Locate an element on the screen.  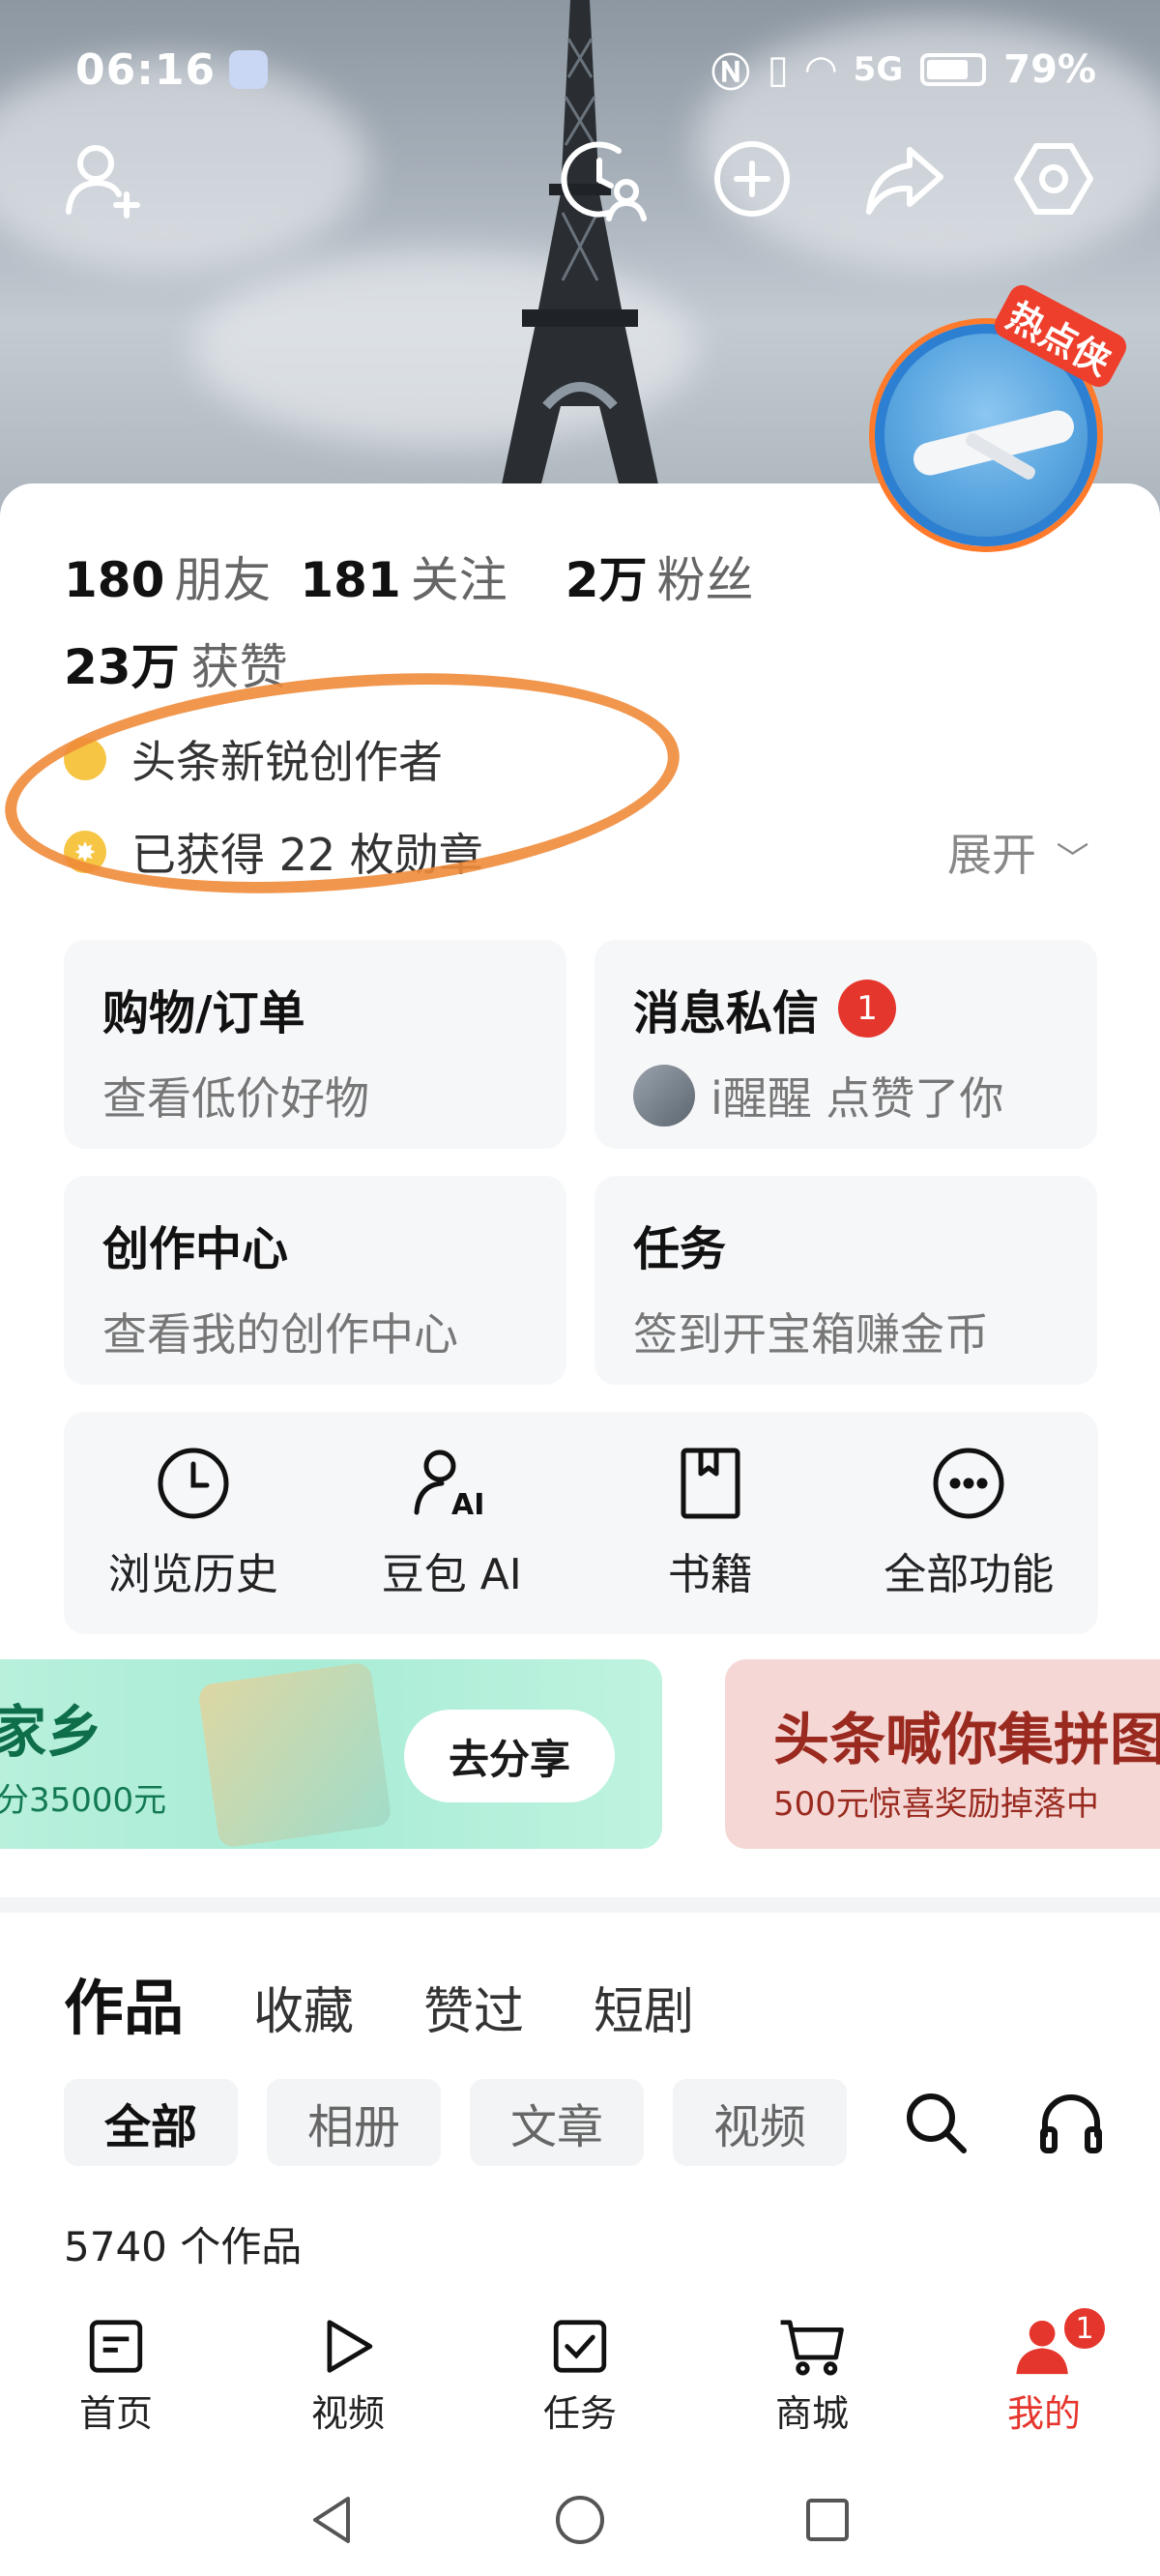
wifi-icon: ◠ is located at coordinates (821, 69).